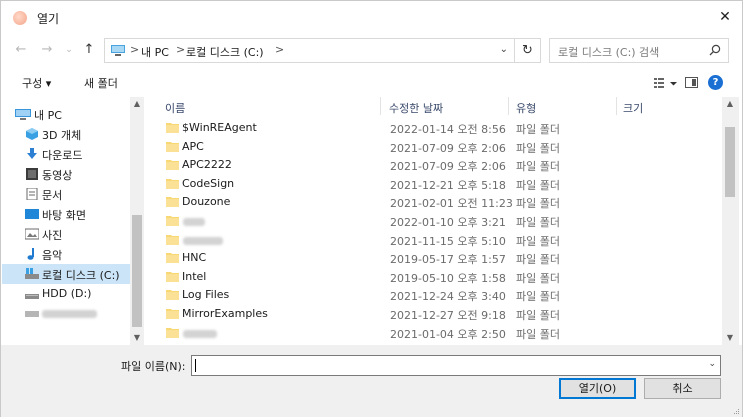  I want to click on filename-dropdown-chevron-icon: ⌄, so click(712, 364).